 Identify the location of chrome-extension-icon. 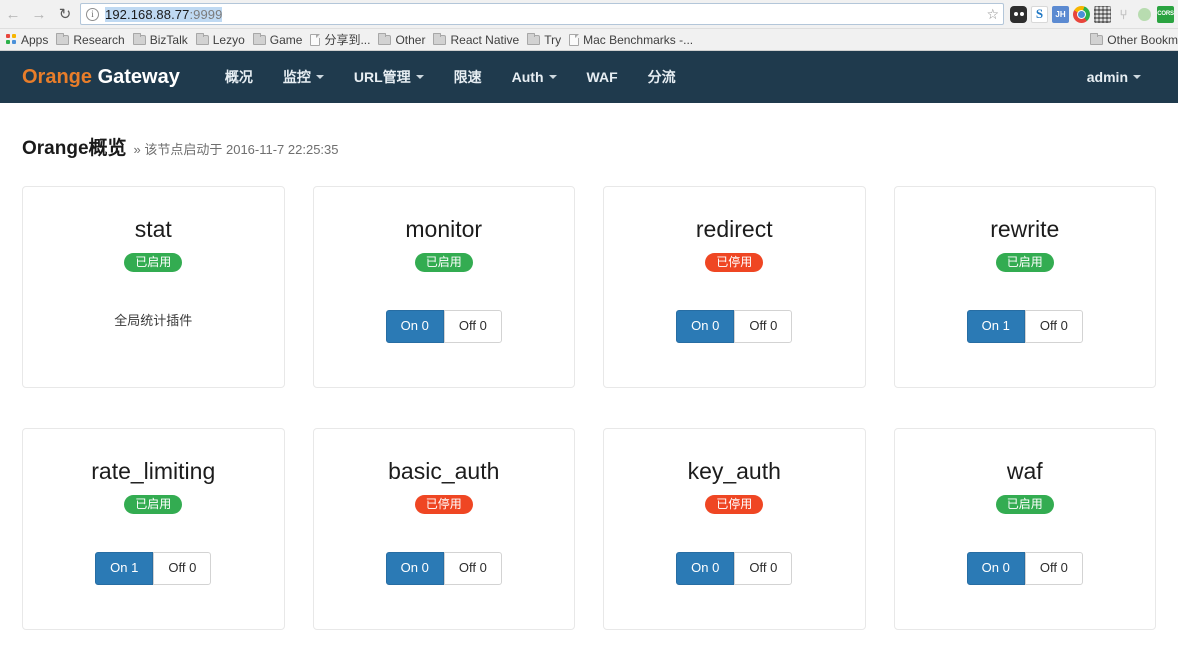
(1081, 14).